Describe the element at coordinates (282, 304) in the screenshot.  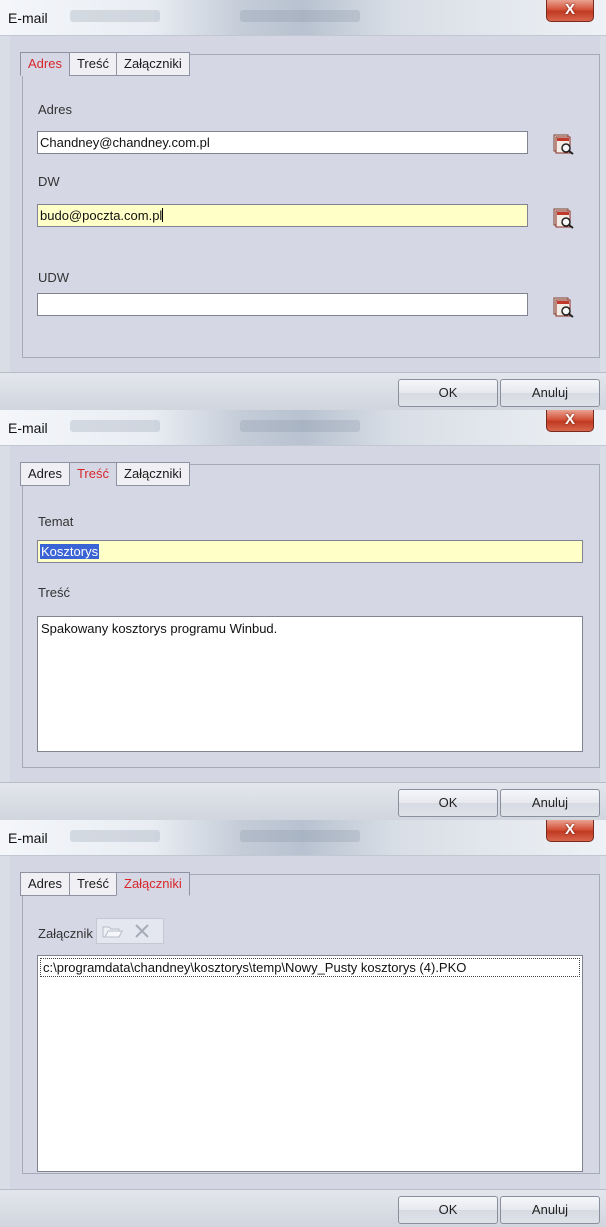
I see `bcc-input` at that location.